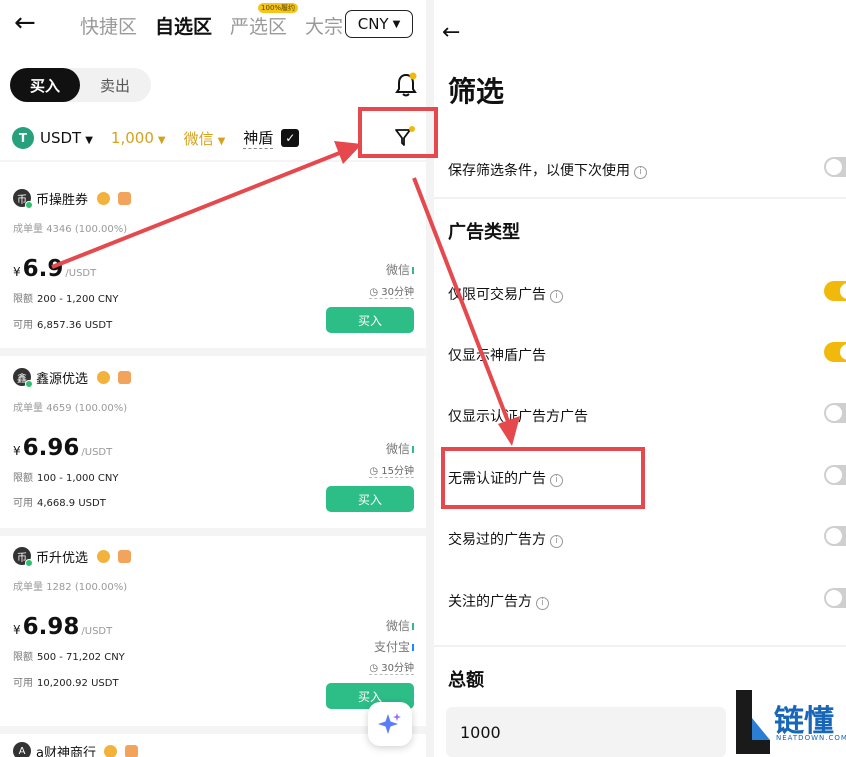 The height and width of the screenshot is (757, 846). What do you see at coordinates (115, 85) in the screenshot?
I see `segment-sell: 卖出` at bounding box center [115, 85].